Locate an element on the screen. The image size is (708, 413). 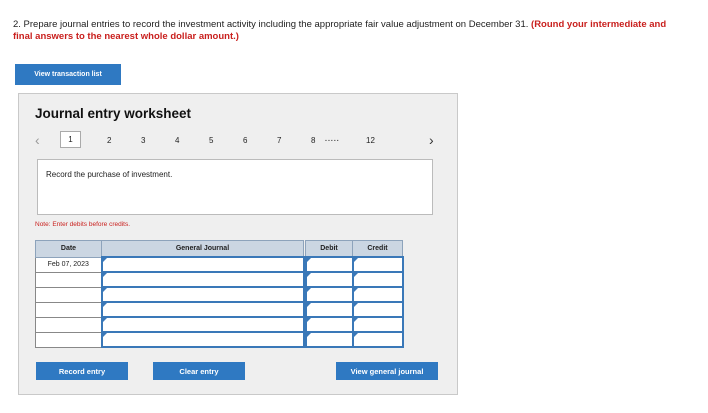
instruction-box: Record the purchase of investment. is located at coordinates (235, 187).